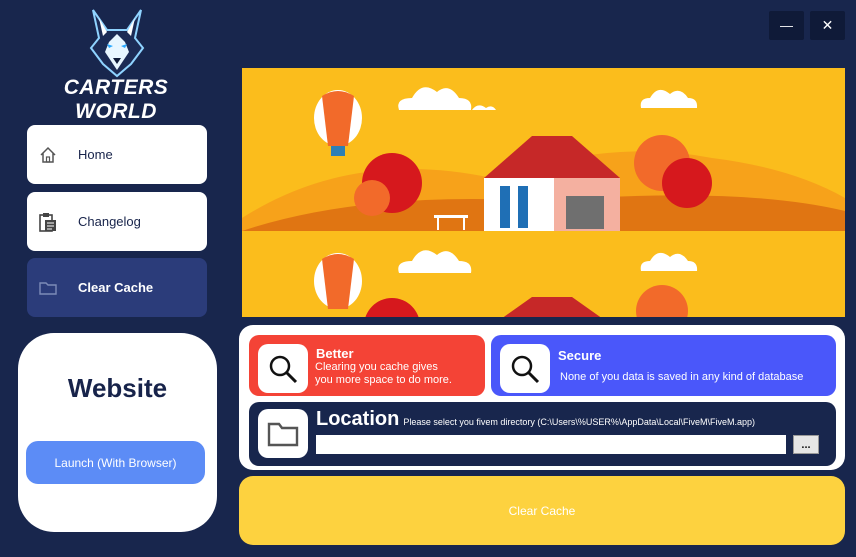 This screenshot has height=557, width=856. I want to click on sidebar-item-changelog: Changelog, so click(117, 221).